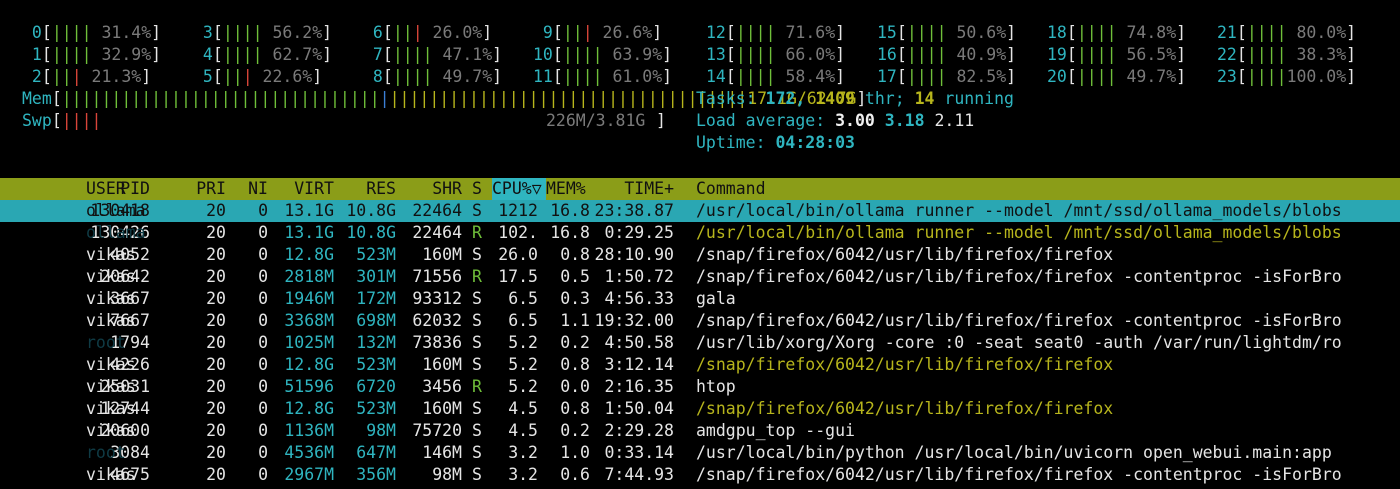 The image size is (1400, 489). What do you see at coordinates (518, 276) in the screenshot?
I see `cpu-cell: 17.5` at bounding box center [518, 276].